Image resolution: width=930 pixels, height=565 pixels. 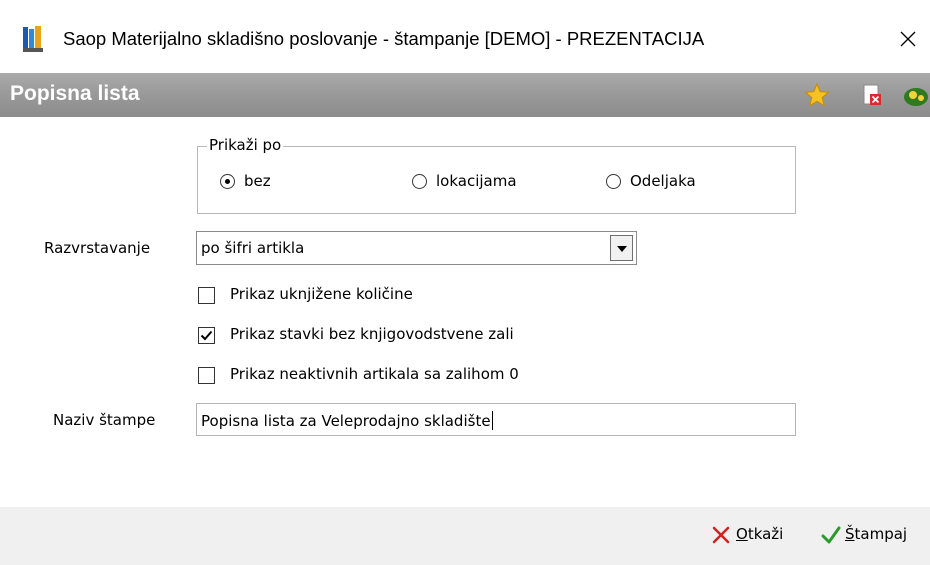 I want to click on star-icon, so click(x=817, y=95).